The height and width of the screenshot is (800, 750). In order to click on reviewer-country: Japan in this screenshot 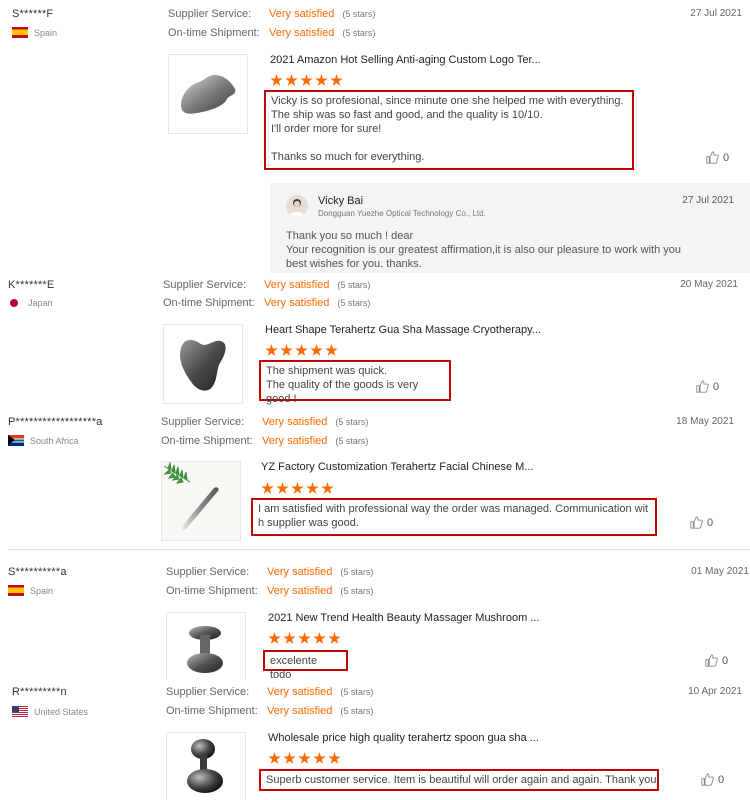, I will do `click(30, 303)`.